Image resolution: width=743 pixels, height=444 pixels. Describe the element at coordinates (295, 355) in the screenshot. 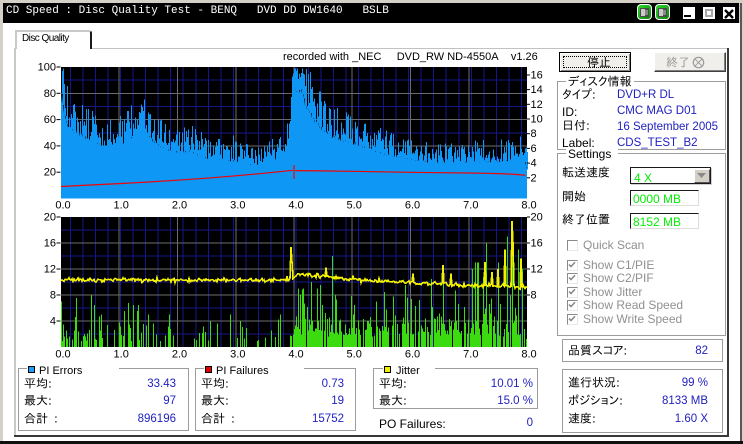

I see `svg-text: 4.0` at that location.